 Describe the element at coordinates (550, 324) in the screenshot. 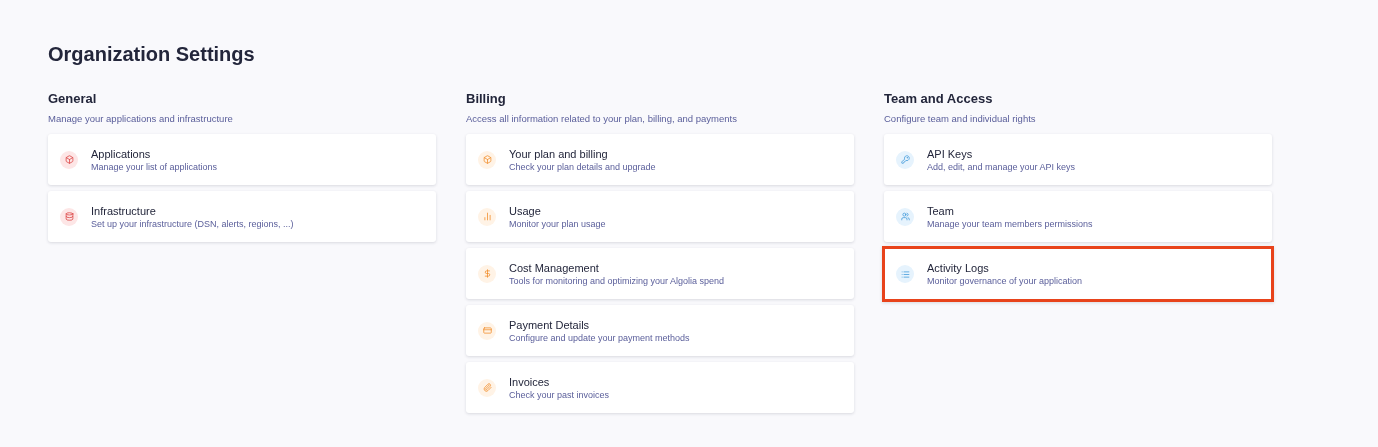

I see `card-title: Payment Details` at that location.